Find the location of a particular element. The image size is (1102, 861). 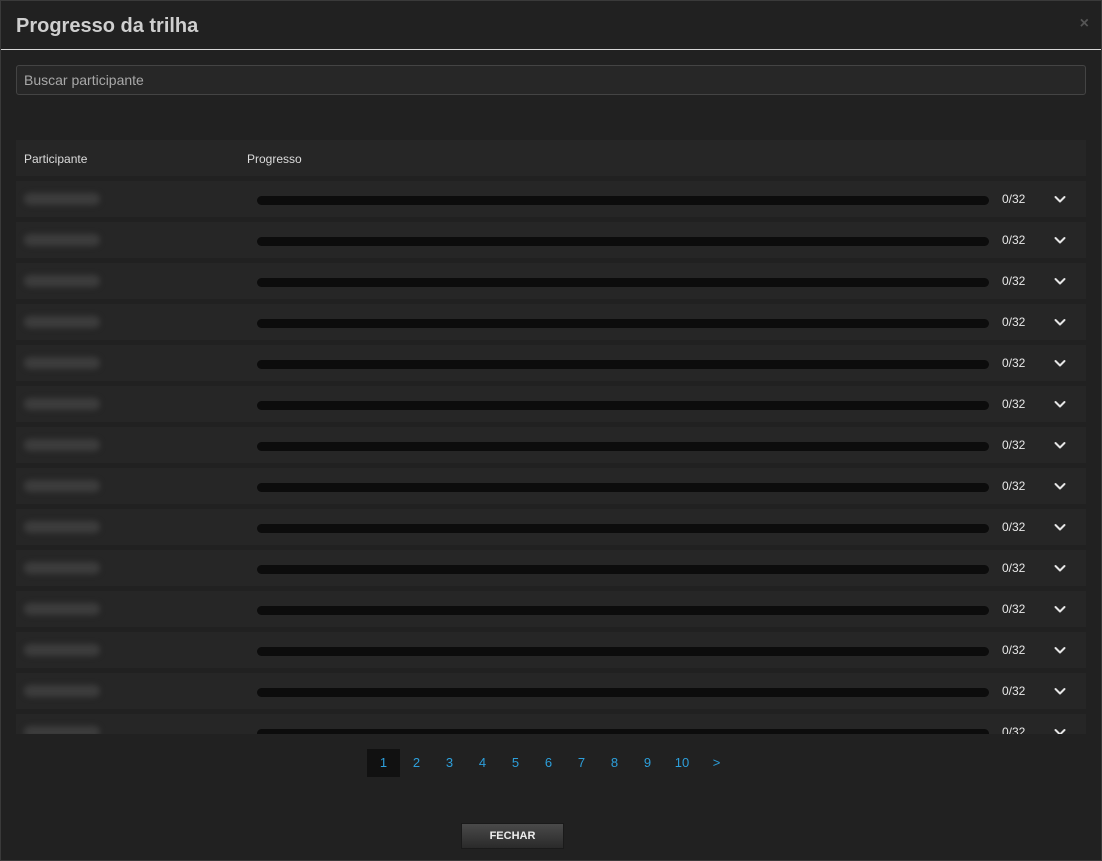

pagination: 1 2 3 4 5 6 7 8 9 10 > is located at coordinates (550, 763).